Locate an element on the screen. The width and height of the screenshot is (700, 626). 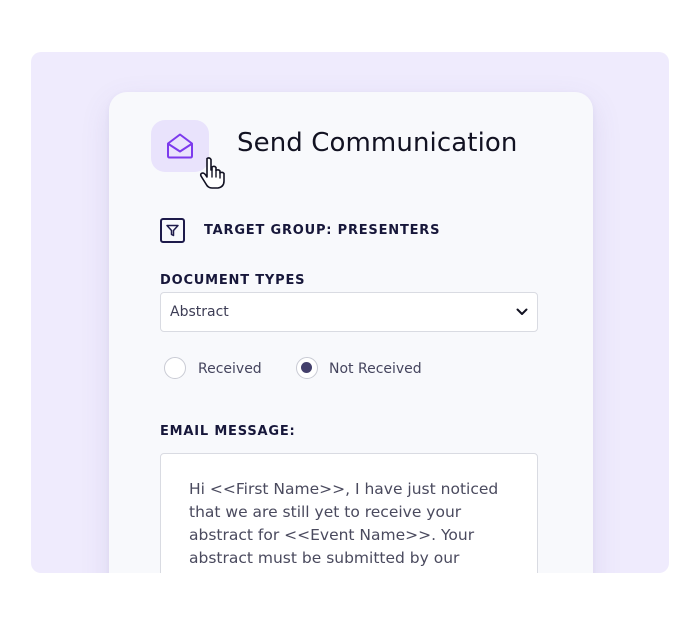
radio-received is located at coordinates (175, 368).